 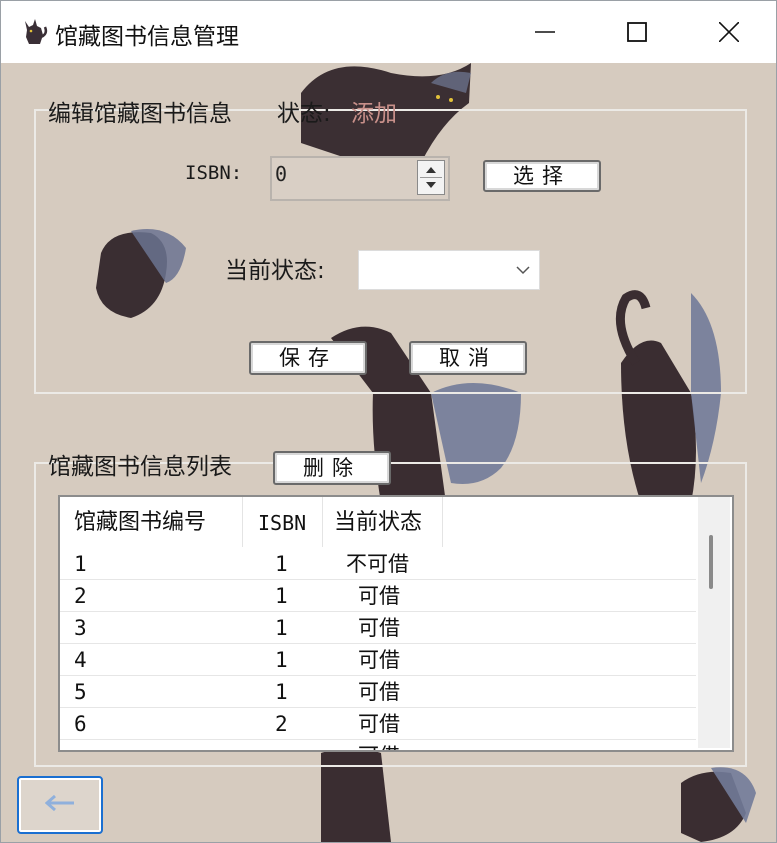 I want to click on cell-id: 1, so click(x=80, y=564).